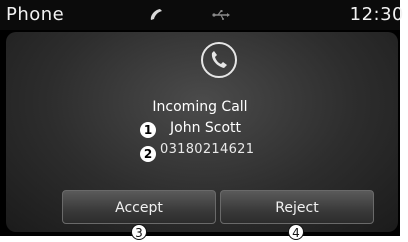 This screenshot has height=242, width=408. I want to click on status-bar: Phone 12:30, so click(201, 15).